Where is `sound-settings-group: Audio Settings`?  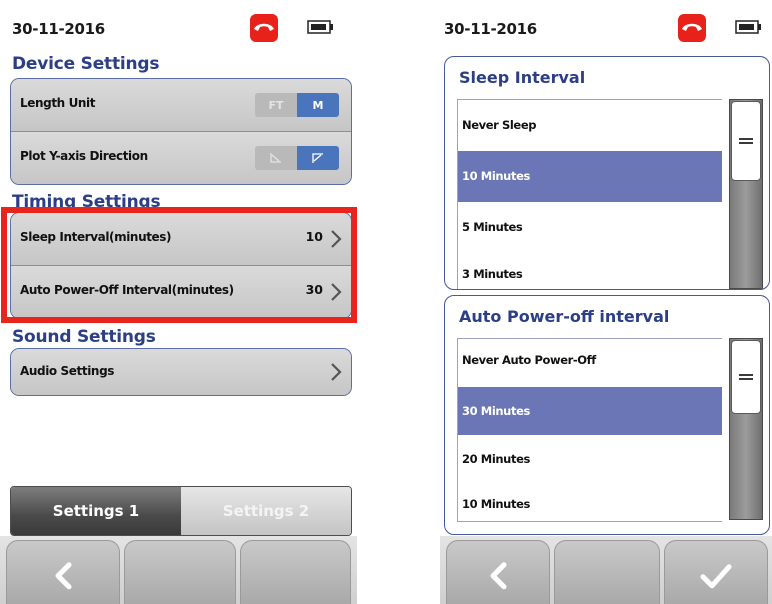 sound-settings-group: Audio Settings is located at coordinates (181, 372).